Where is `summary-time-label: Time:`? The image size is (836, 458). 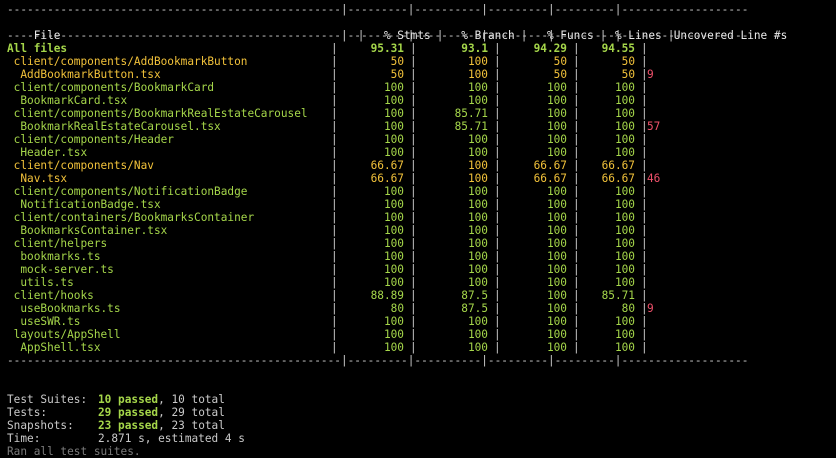
summary-time-label: Time: is located at coordinates (24, 438).